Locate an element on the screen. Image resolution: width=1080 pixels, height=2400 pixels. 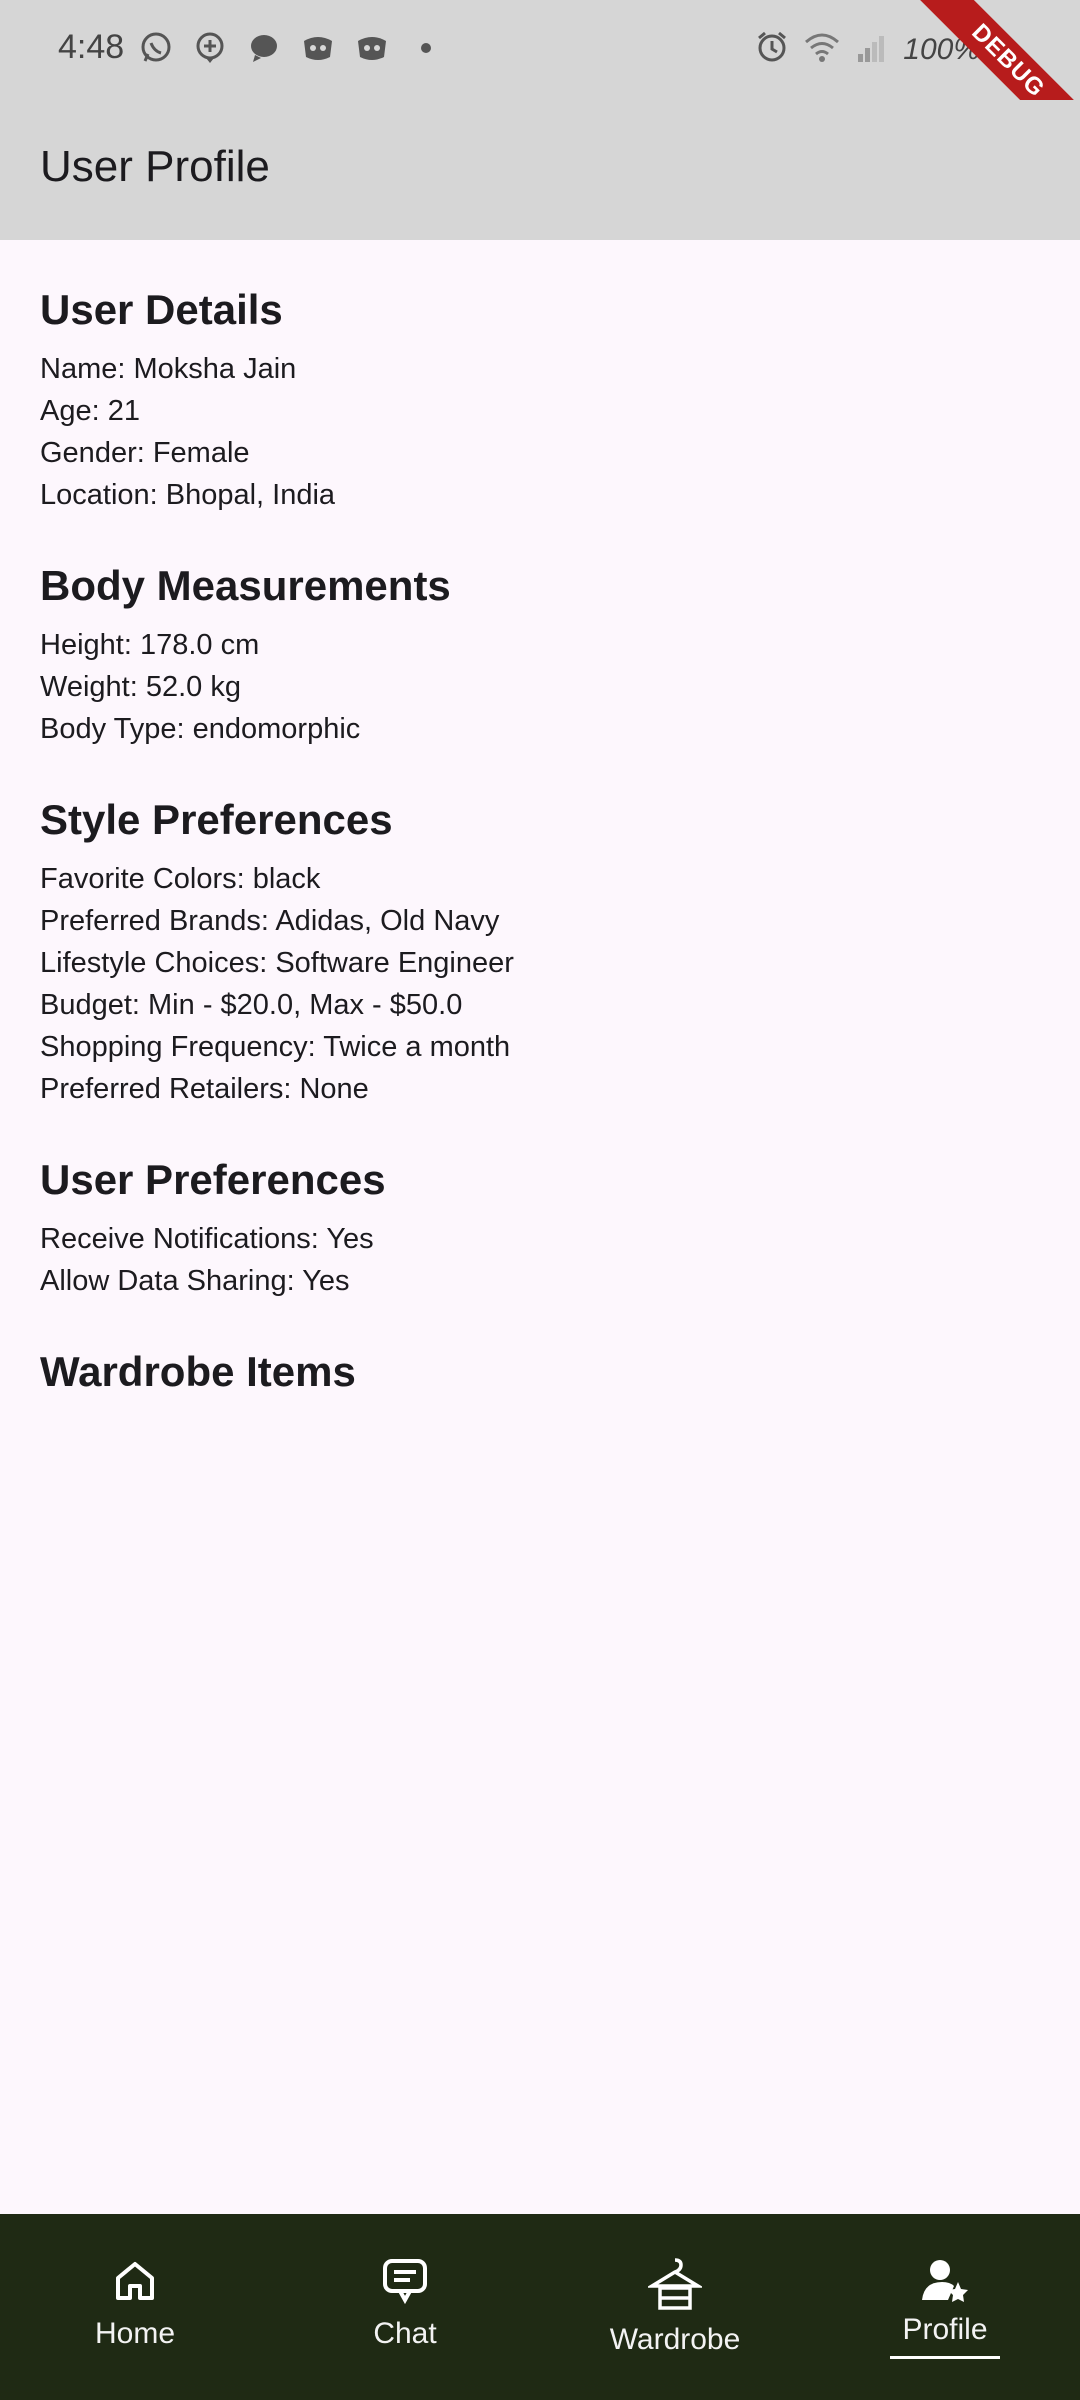
bottom-navigation: Home Chat Wardrobe Profile is located at coordinates (540, 2307).